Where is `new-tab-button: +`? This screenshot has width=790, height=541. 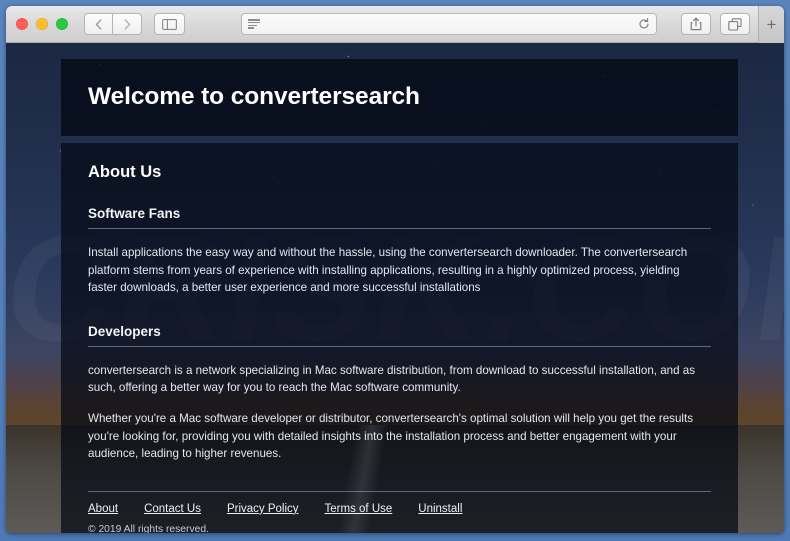 new-tab-button: + is located at coordinates (771, 24).